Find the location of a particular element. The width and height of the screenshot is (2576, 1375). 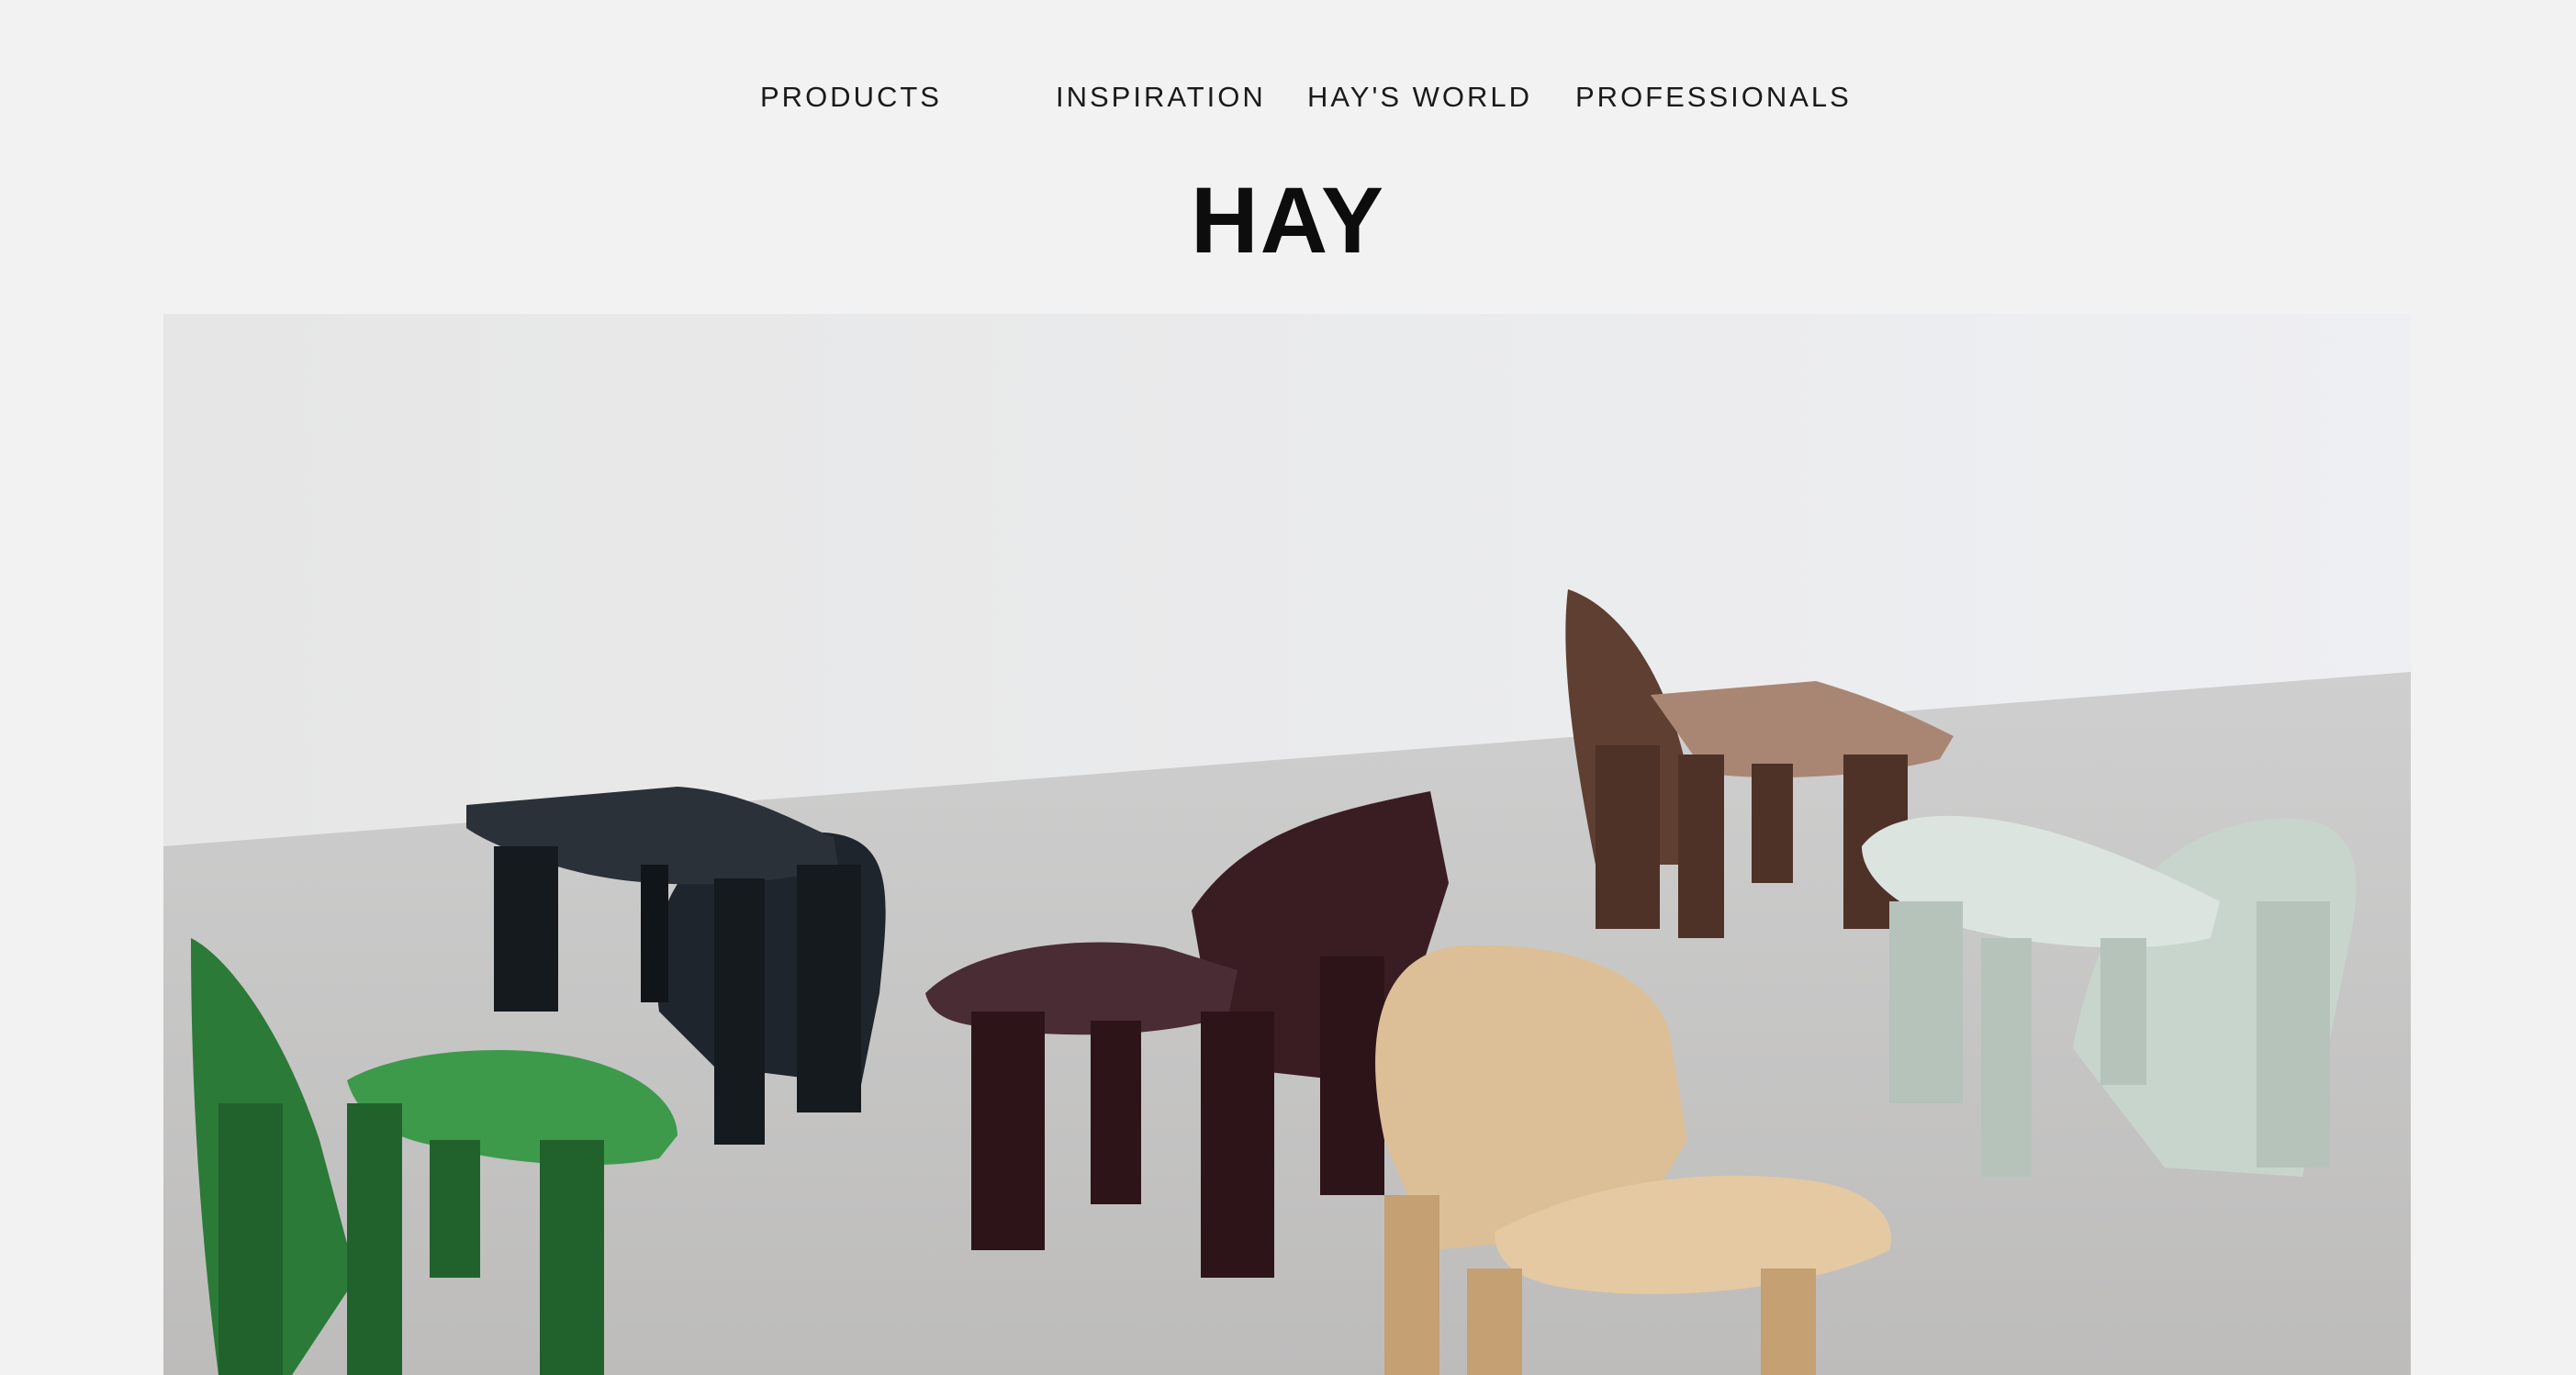

brand-logo: HAY is located at coordinates (1288, 220).